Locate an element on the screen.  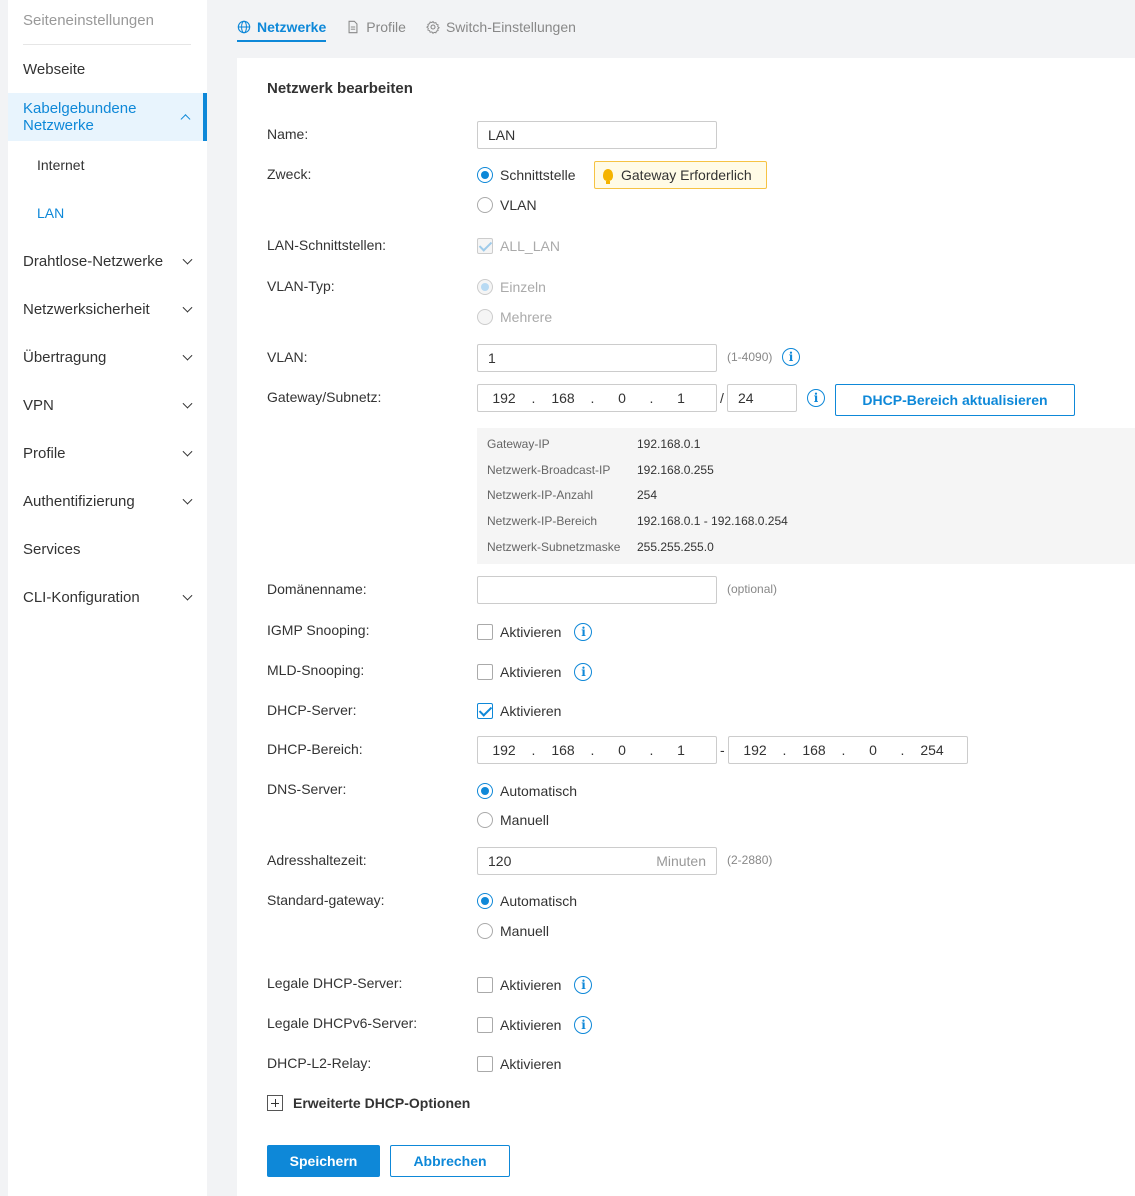
dhcp-range-end-input: 192. 168. 0. 254 is located at coordinates (848, 750).